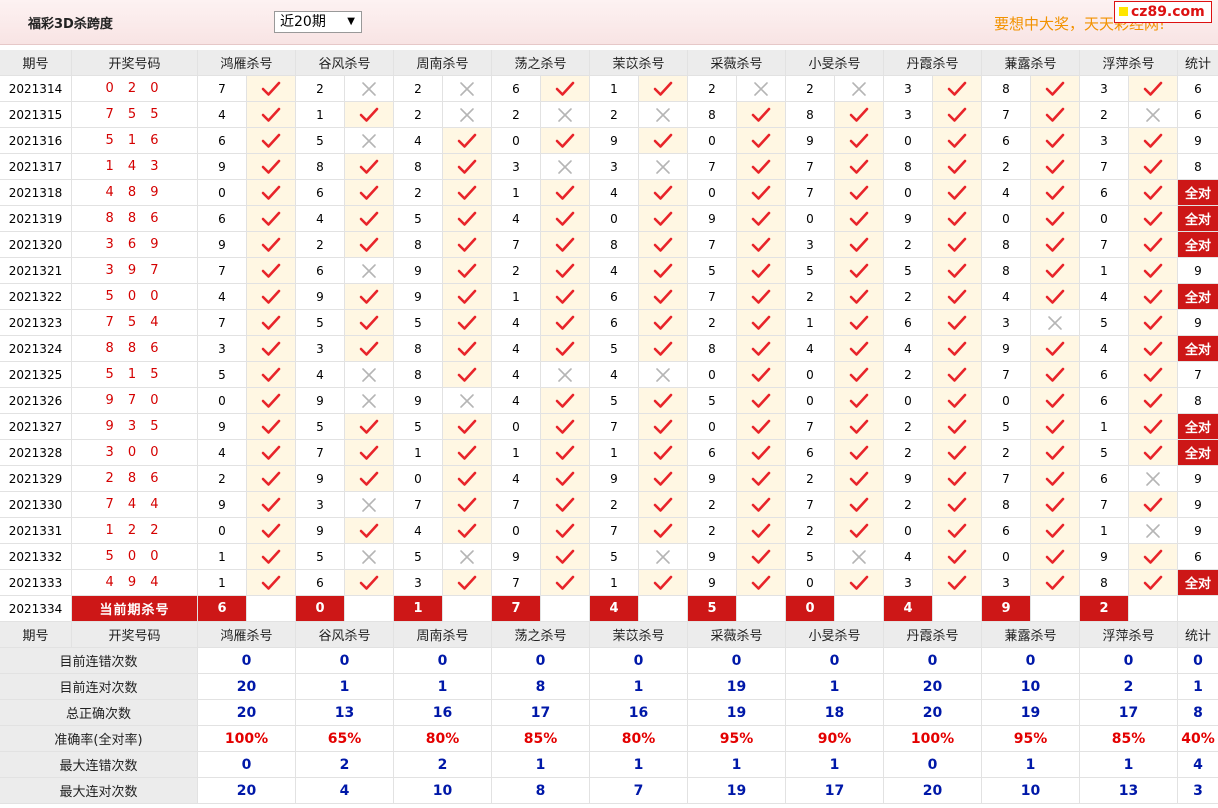  Describe the element at coordinates (36, 557) in the screenshot. I see `period-number: 2021332` at that location.